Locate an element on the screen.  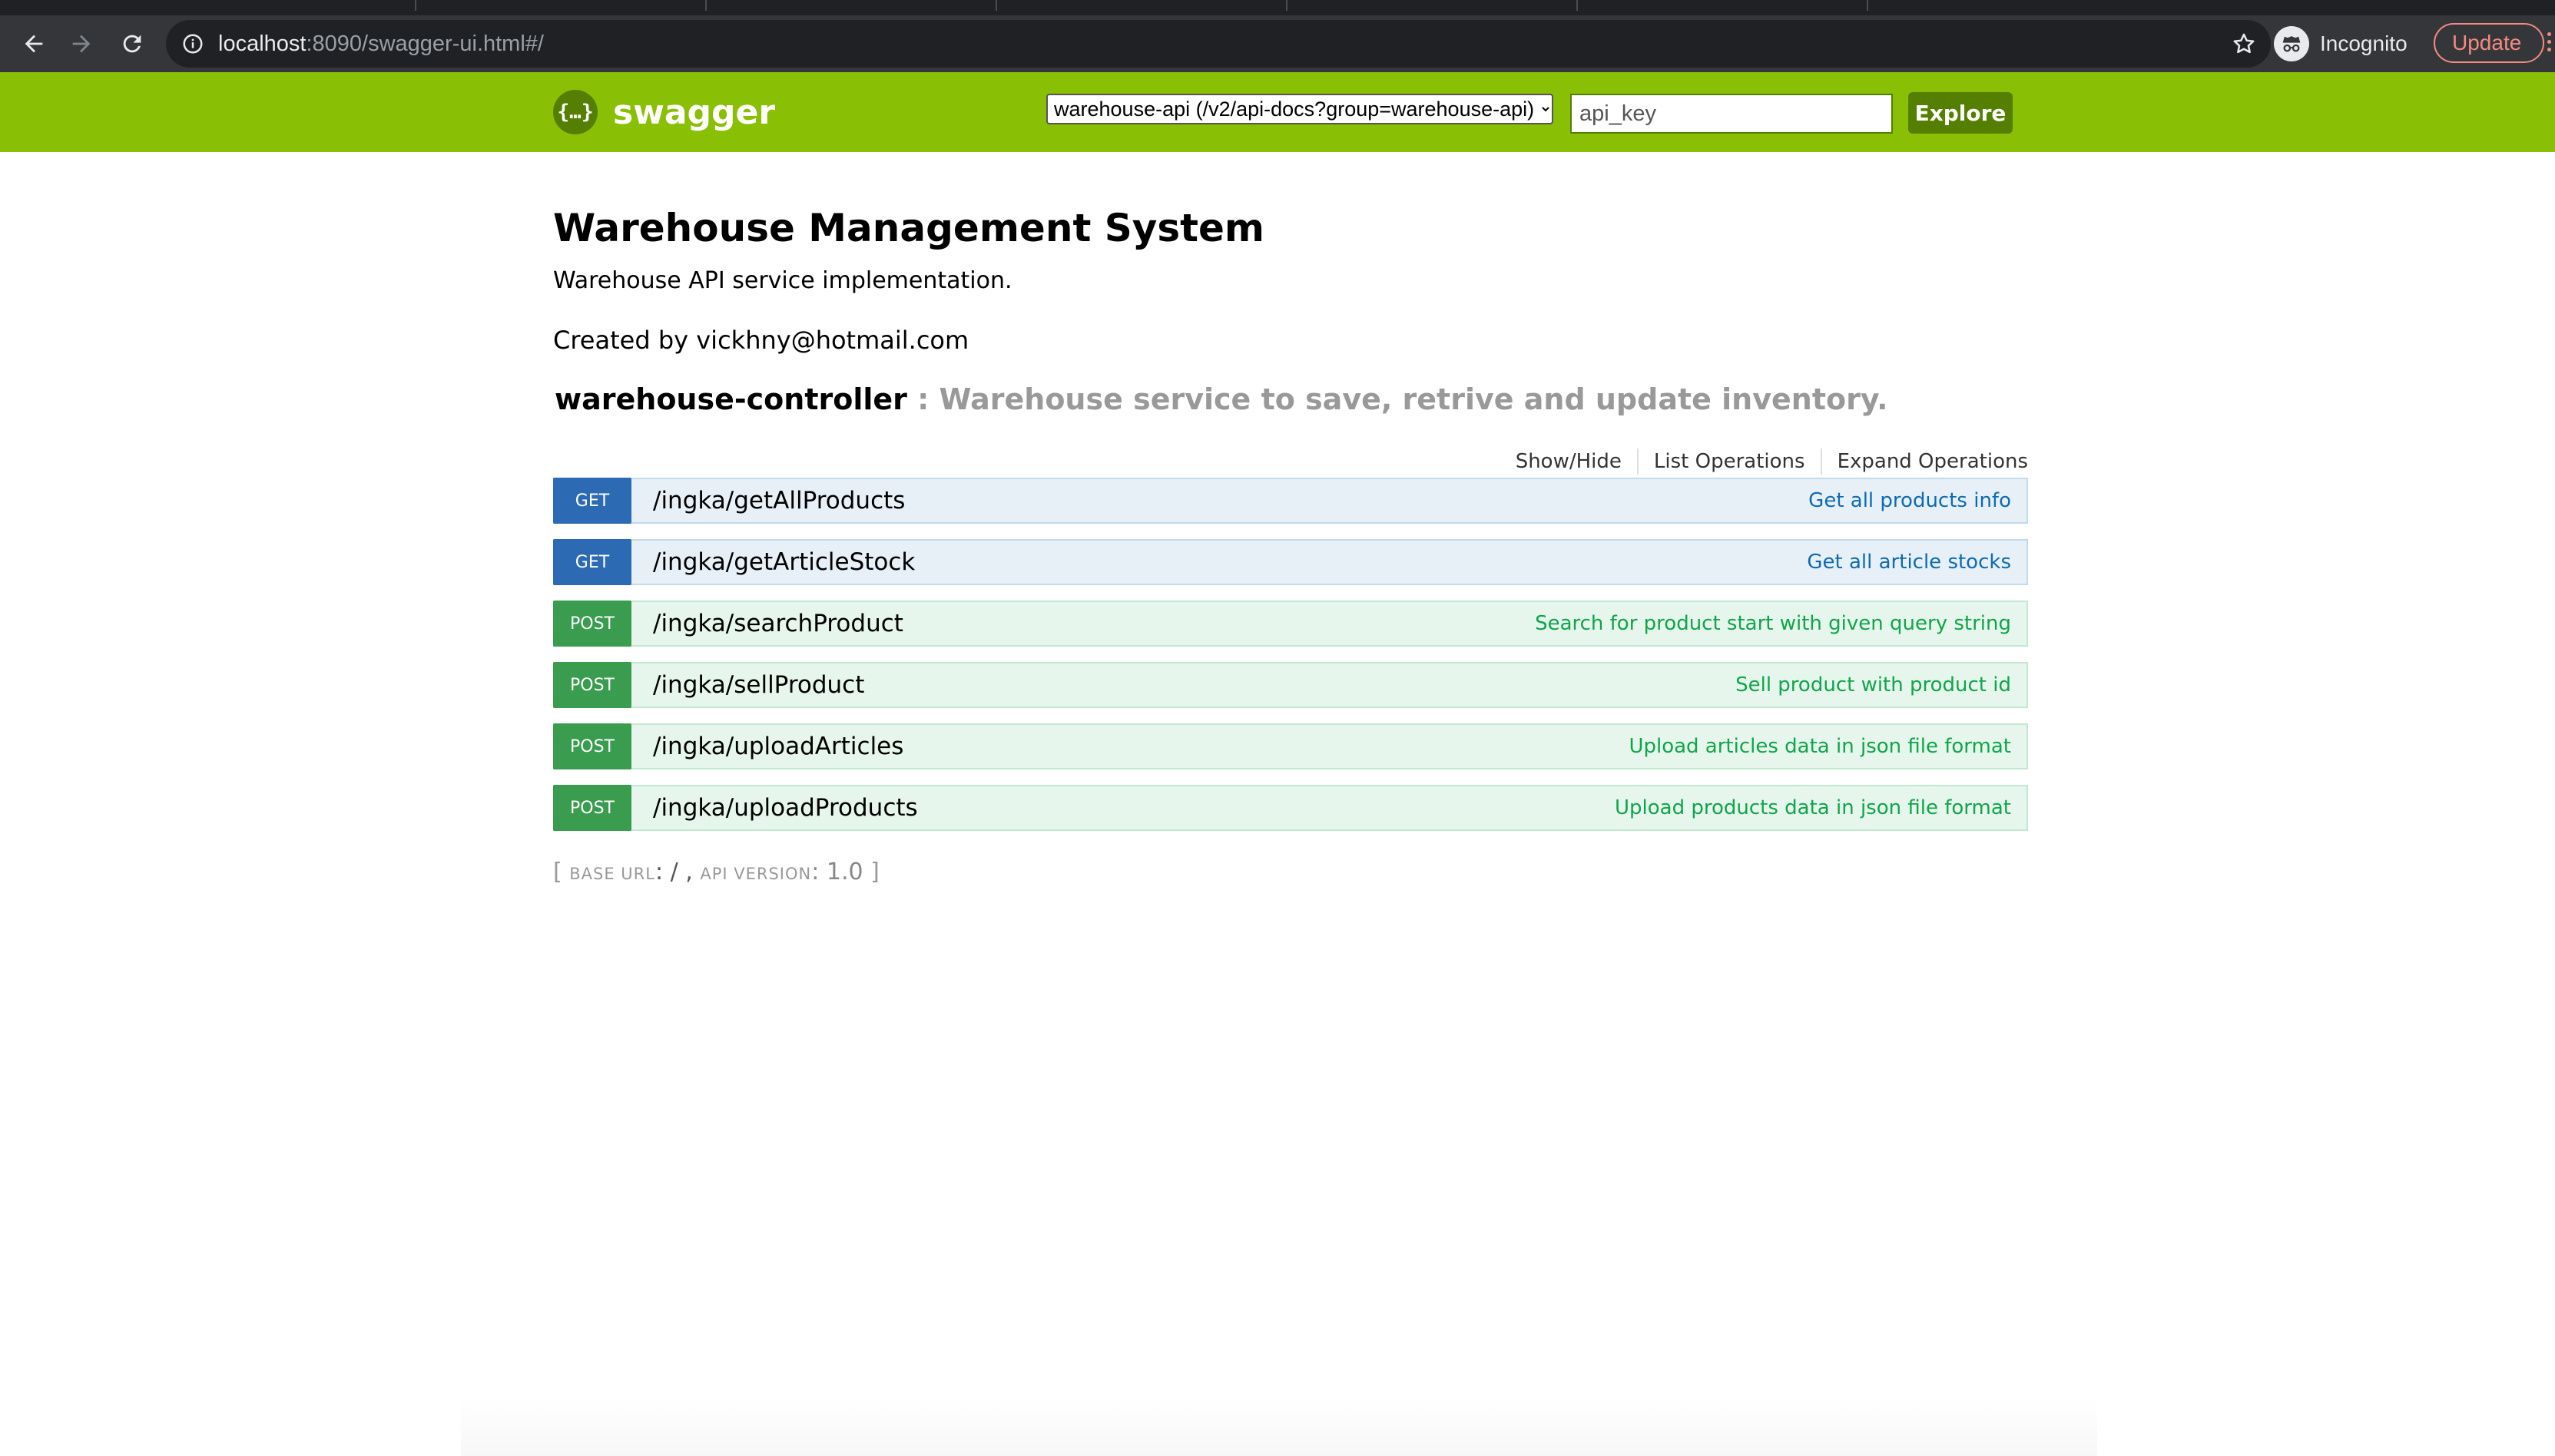
profile-incognito: Incognito is located at coordinates (2341, 43).